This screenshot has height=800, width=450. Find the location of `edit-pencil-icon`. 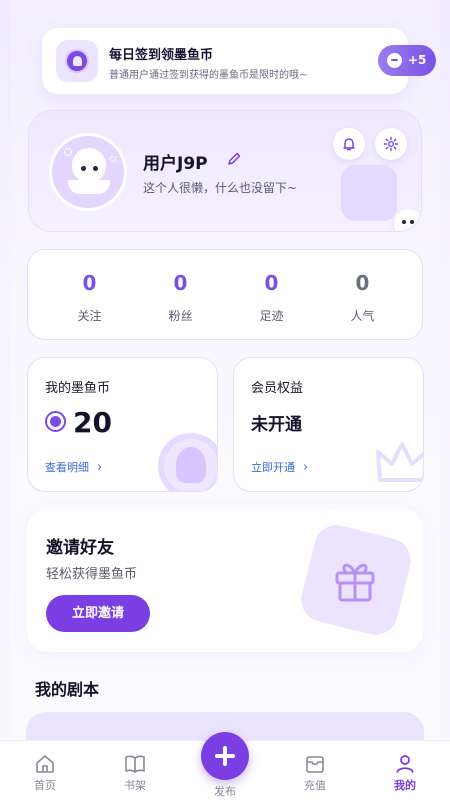

edit-pencil-icon is located at coordinates (234, 159).